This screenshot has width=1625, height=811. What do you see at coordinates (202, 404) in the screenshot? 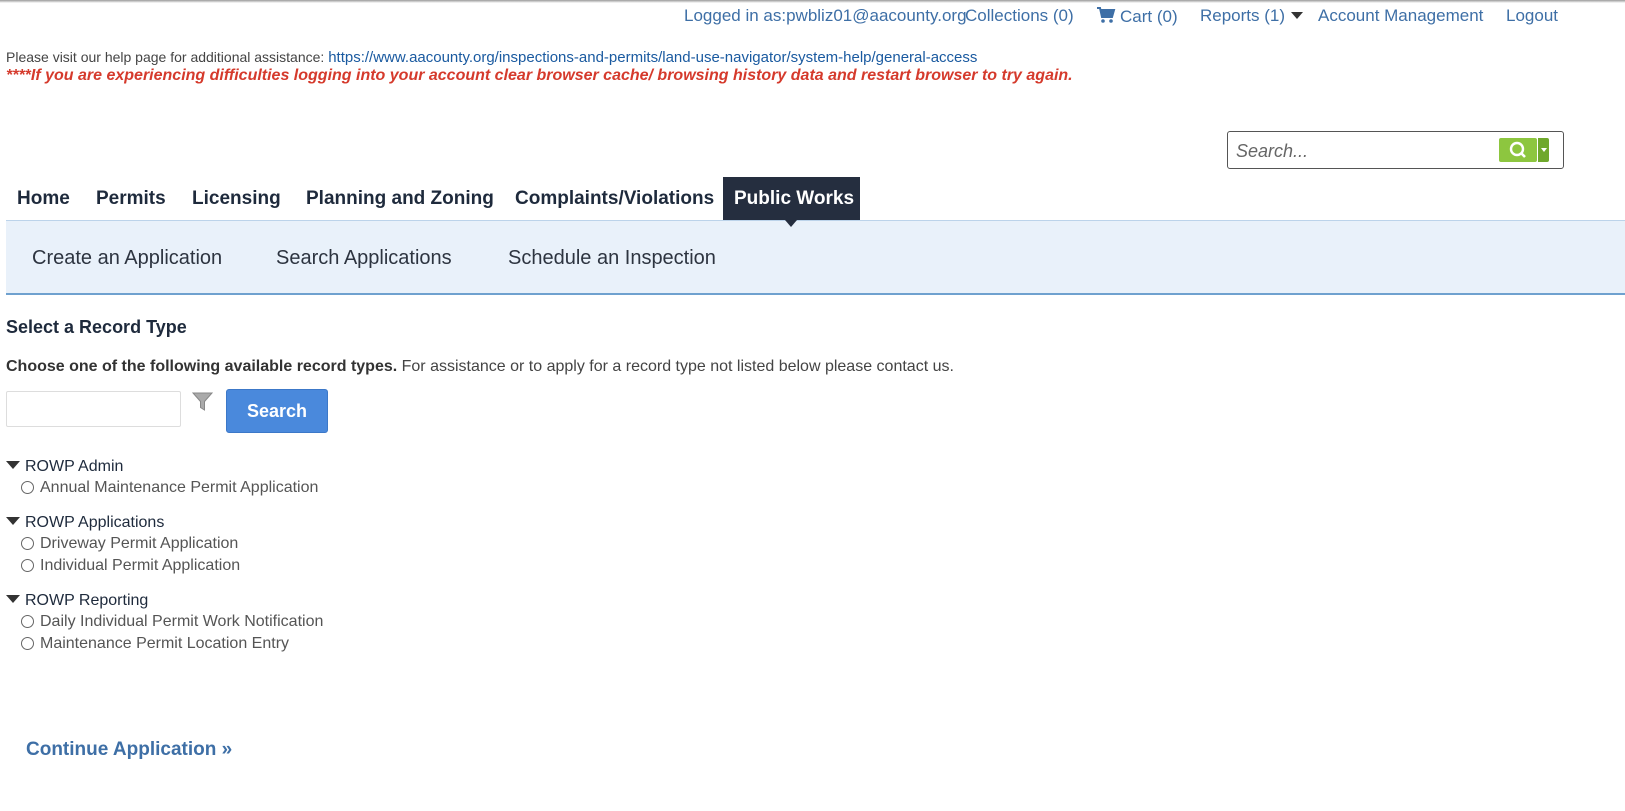
I see `filter-icon` at bounding box center [202, 404].